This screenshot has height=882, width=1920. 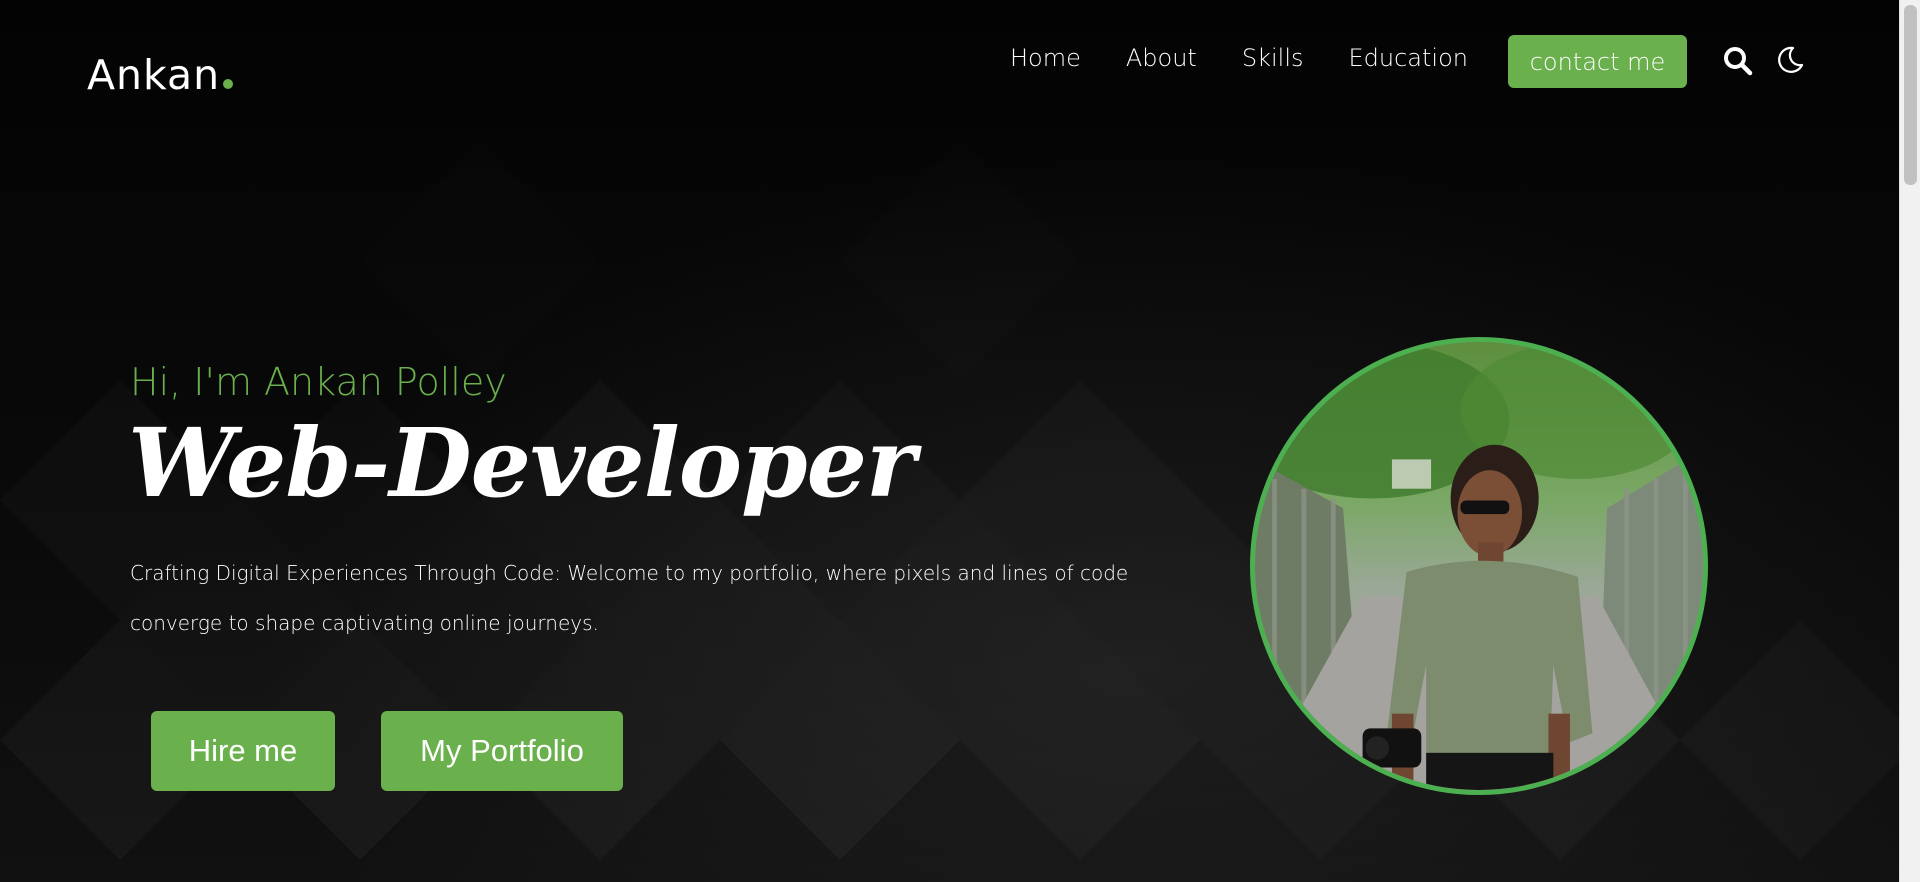 I want to click on hire-me-button: Hire me, so click(x=243, y=751).